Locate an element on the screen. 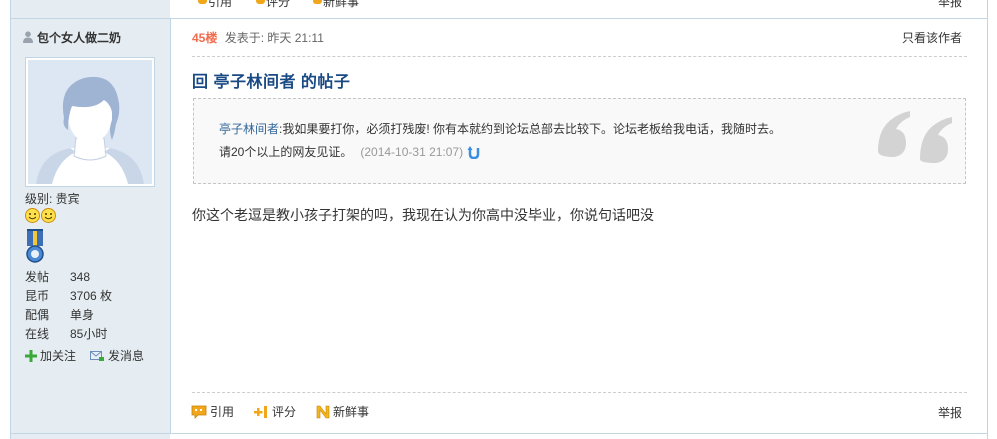  previous-news-icon is located at coordinates (317, 2).